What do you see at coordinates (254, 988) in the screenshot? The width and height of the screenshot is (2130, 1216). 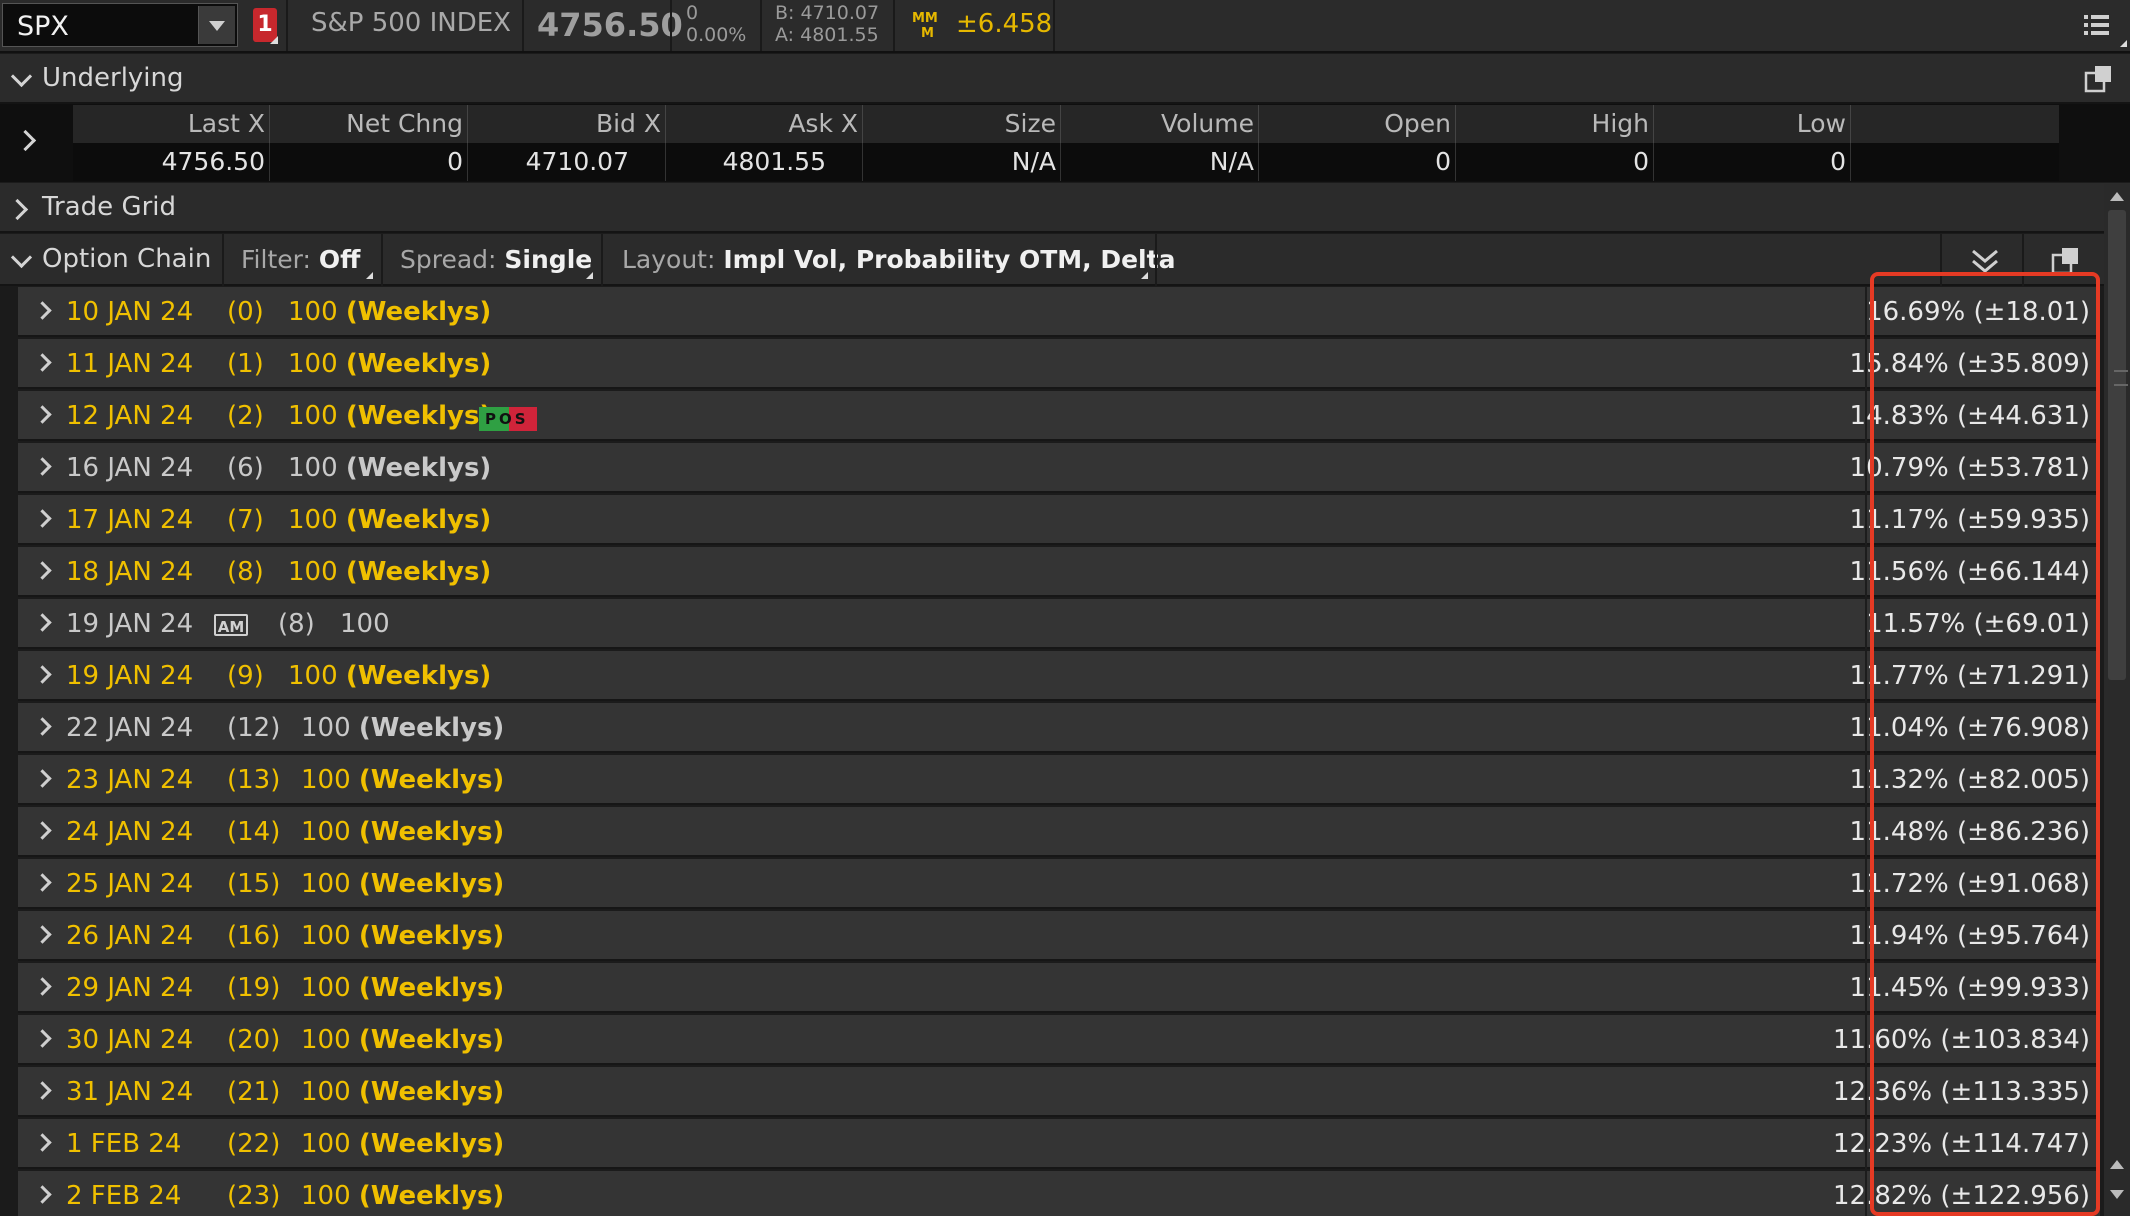 I see `days-to-expiration: (19)` at bounding box center [254, 988].